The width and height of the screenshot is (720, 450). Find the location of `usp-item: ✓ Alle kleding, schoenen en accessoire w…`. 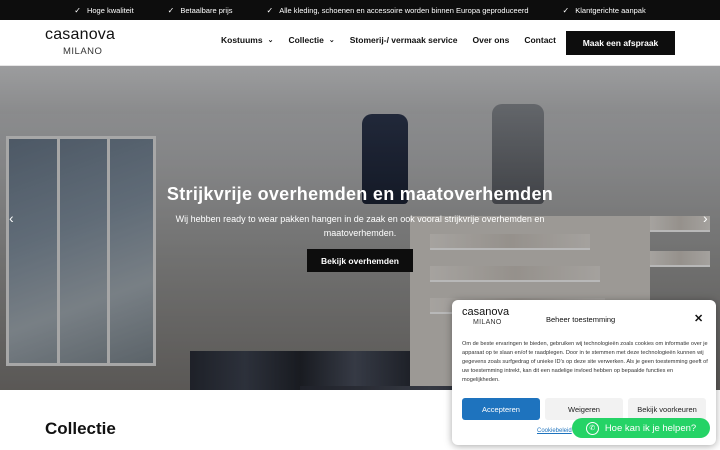

usp-item: ✓ Alle kleding, schoenen en accessoire w… is located at coordinates (398, 10).